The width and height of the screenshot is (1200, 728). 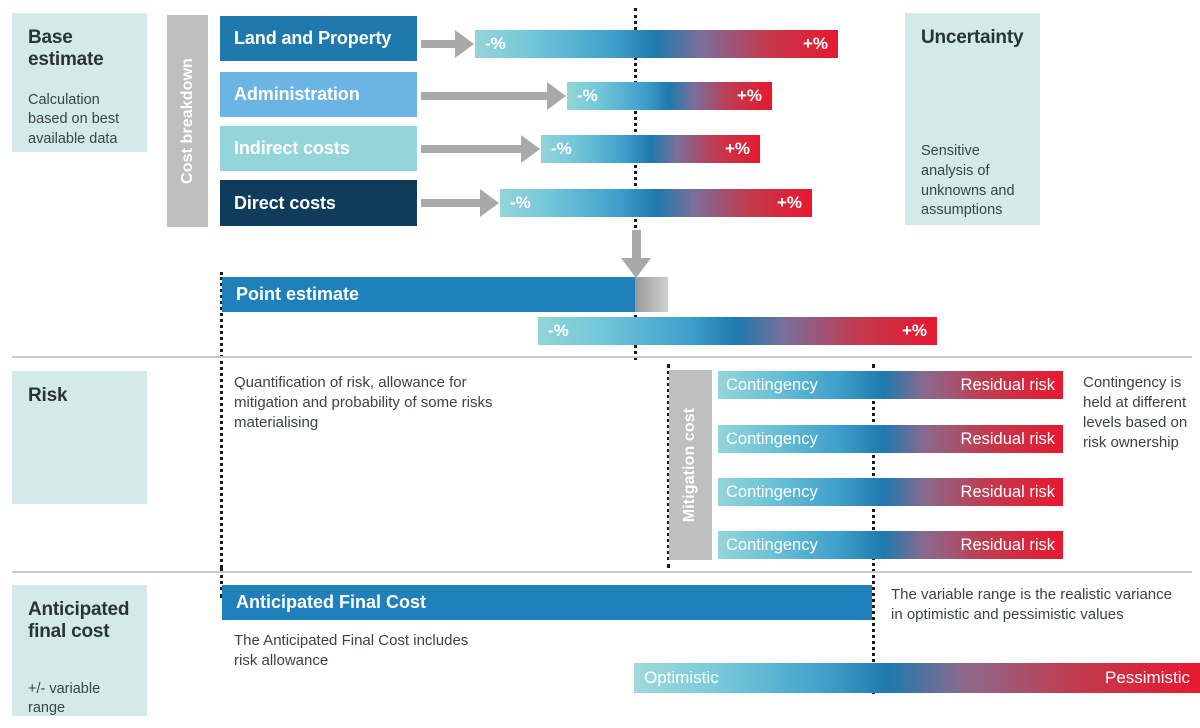 I want to click on arrow-indirect-costs, so click(x=481, y=149).